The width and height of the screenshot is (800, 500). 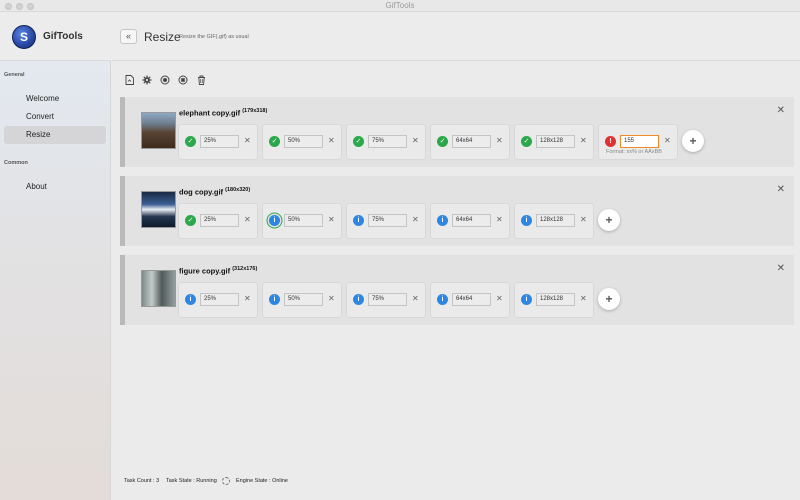 What do you see at coordinates (14, 75) in the screenshot?
I see `sidebar-section-general: General` at bounding box center [14, 75].